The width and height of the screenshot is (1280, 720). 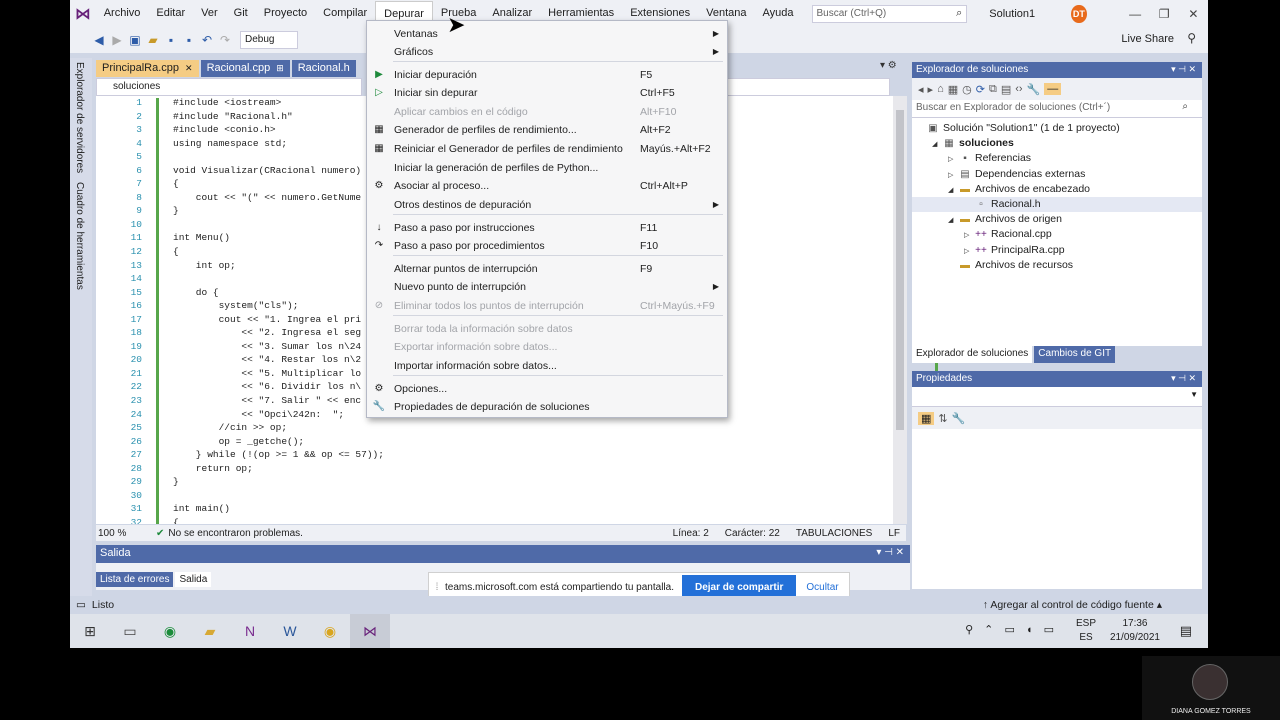 I want to click on chrome-canary-icon: ◉, so click(x=330, y=631).